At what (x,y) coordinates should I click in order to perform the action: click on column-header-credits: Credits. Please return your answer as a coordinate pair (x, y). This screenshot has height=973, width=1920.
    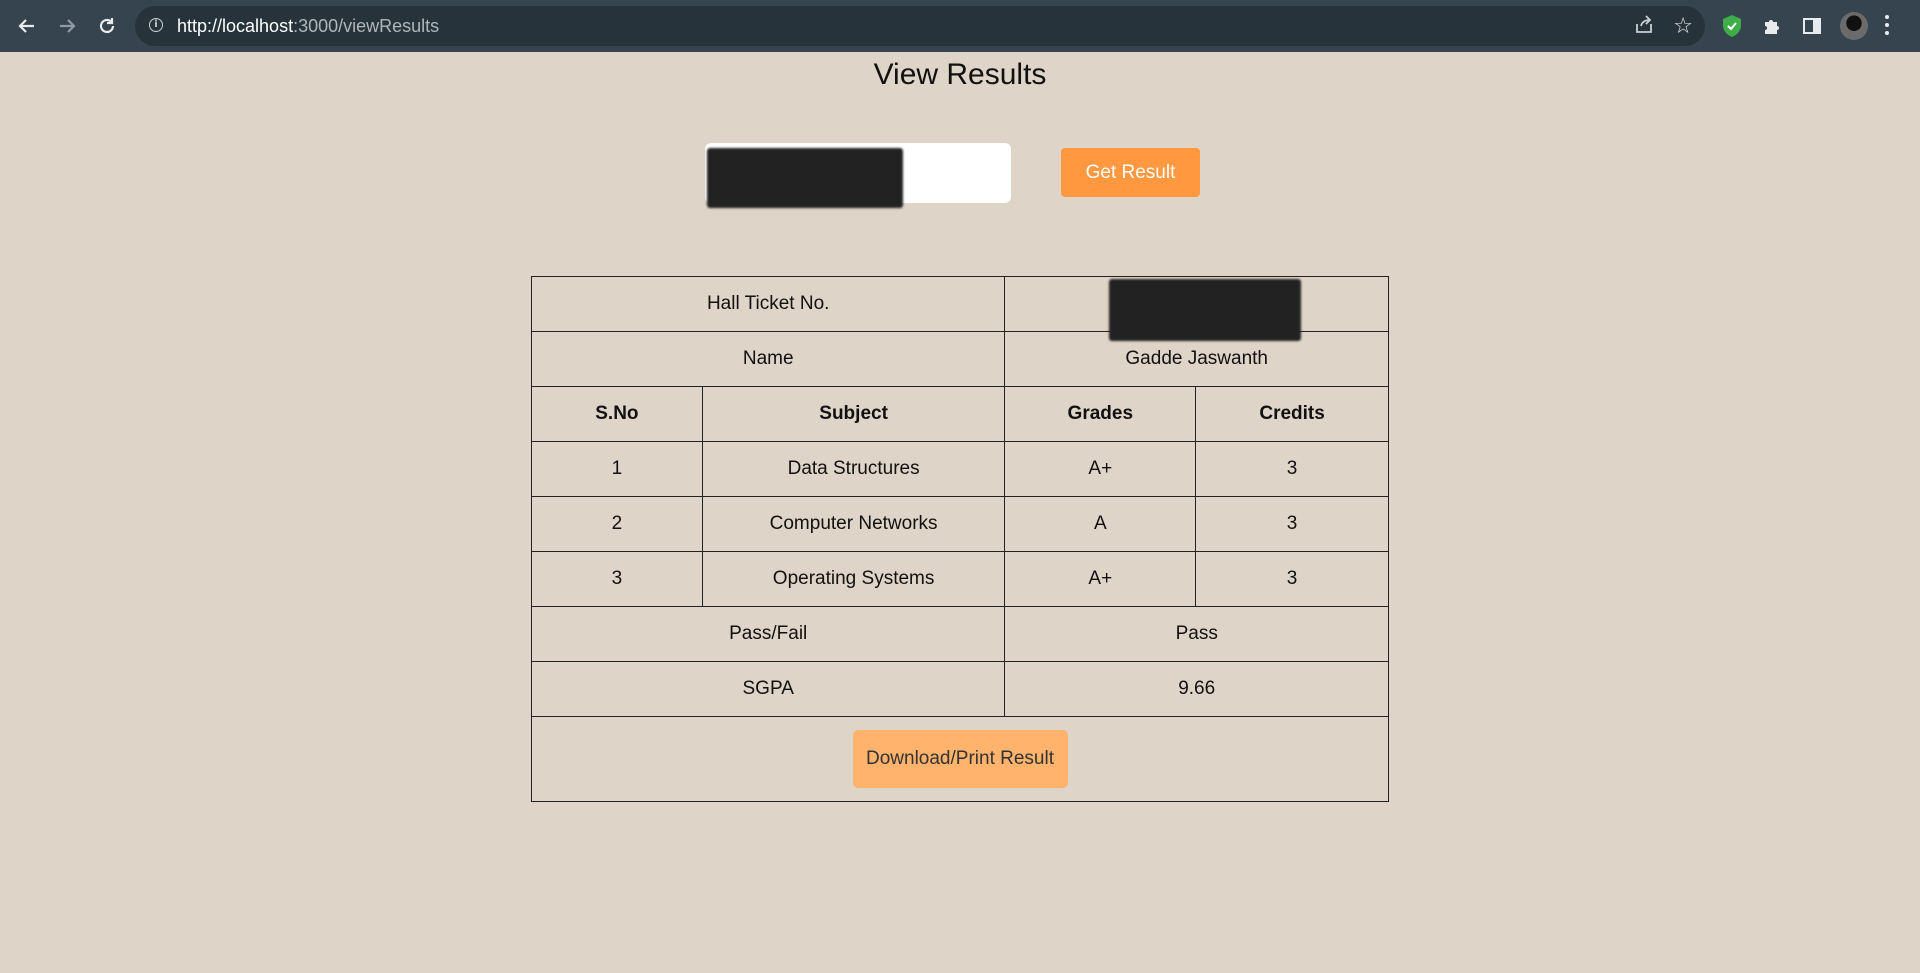
    Looking at the image, I should click on (1292, 414).